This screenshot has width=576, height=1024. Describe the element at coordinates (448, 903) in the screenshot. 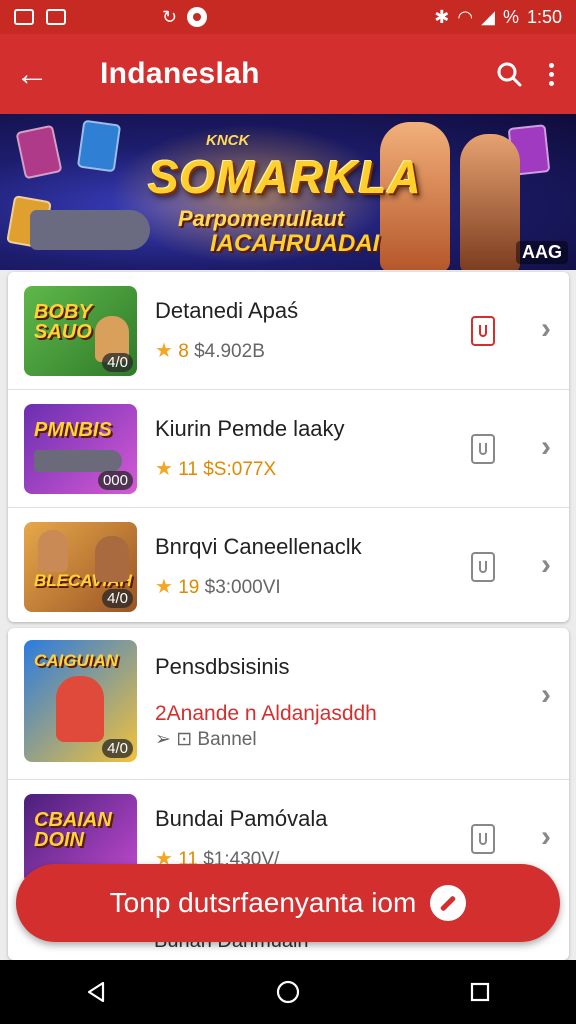

I see `edit-icon` at that location.